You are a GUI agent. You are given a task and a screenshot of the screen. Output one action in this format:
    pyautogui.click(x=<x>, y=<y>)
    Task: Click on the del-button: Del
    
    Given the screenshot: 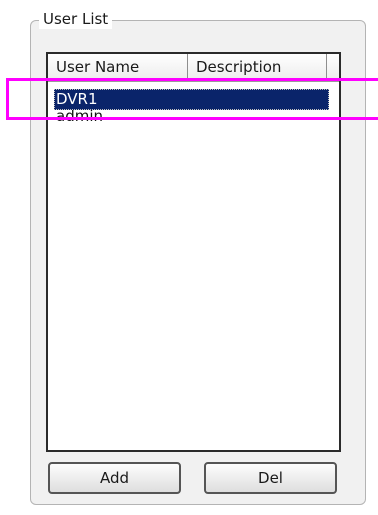 What is the action you would take?
    pyautogui.click(x=270, y=478)
    